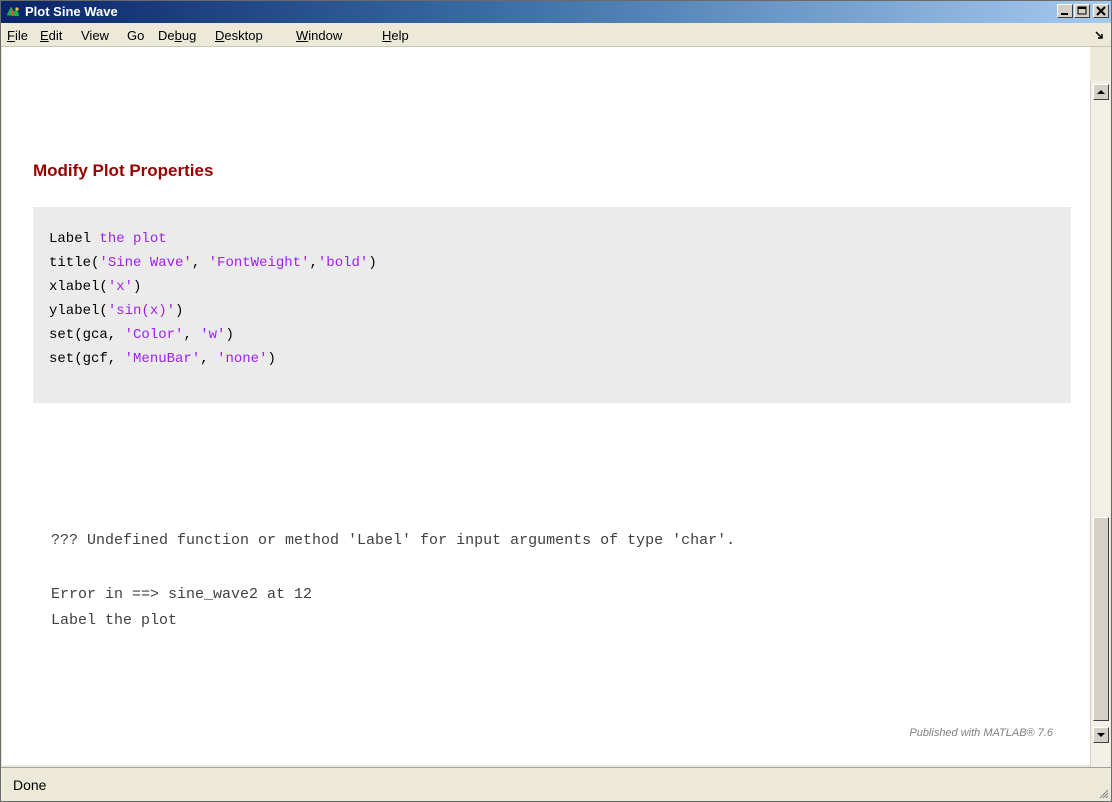 Image resolution: width=1112 pixels, height=802 pixels. I want to click on matlab-icon, so click(13, 11).